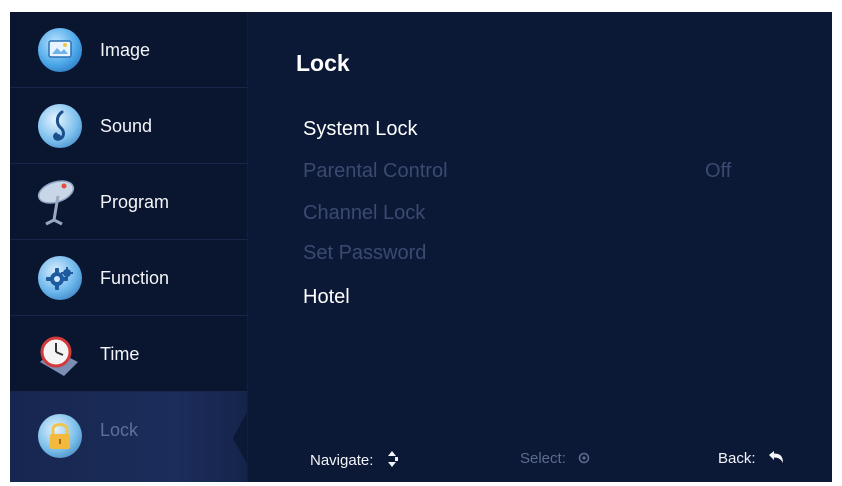 The height and width of the screenshot is (486, 842). I want to click on menu-item-system-lock: System Lock, so click(360, 129).